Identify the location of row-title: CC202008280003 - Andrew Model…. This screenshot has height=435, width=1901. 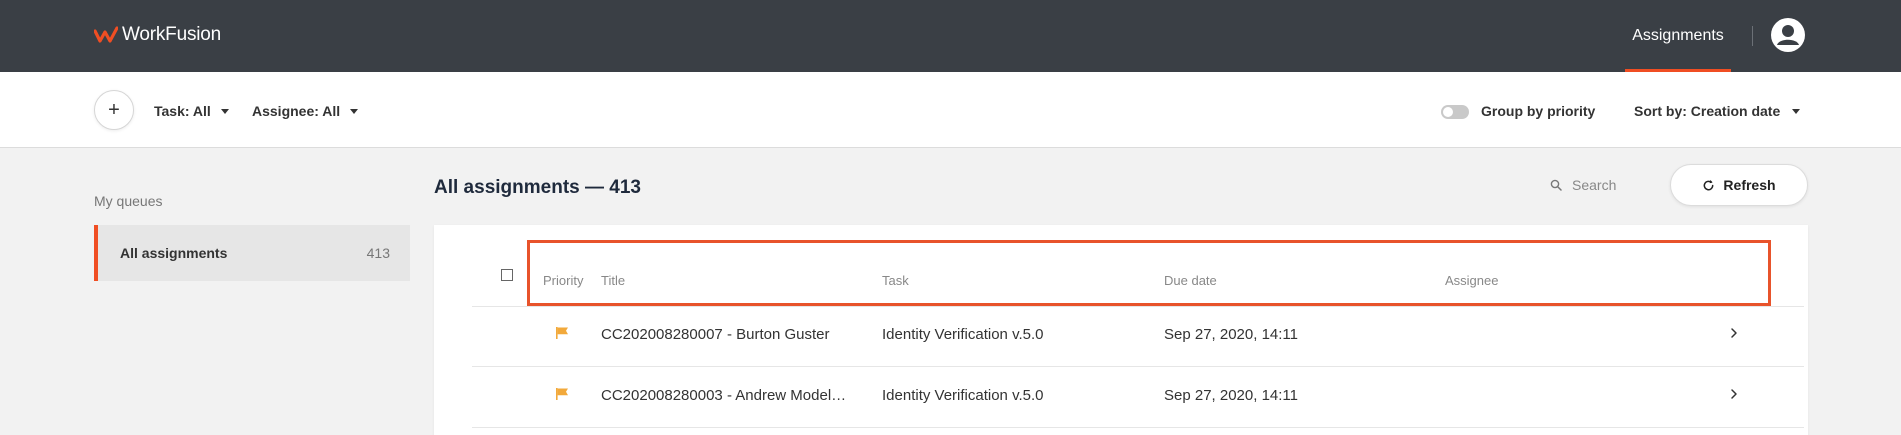
(724, 395).